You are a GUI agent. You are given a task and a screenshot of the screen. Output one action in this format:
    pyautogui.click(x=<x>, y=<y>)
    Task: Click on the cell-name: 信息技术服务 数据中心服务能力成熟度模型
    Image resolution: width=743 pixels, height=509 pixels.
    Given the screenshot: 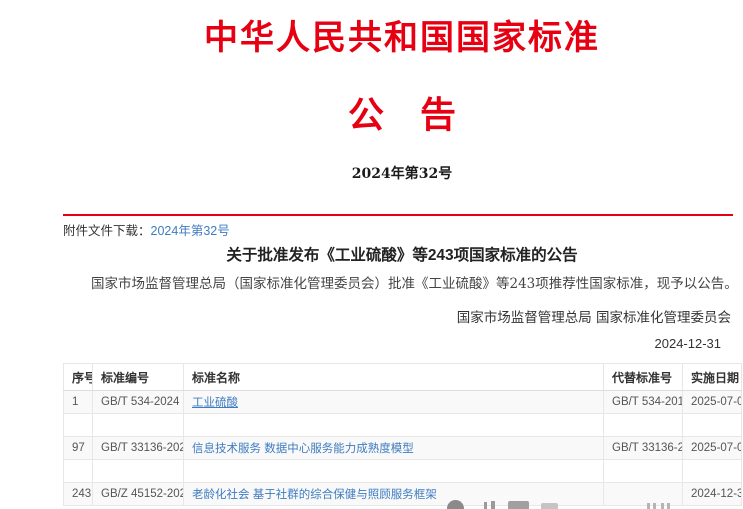 What is the action you would take?
    pyautogui.click(x=393, y=448)
    